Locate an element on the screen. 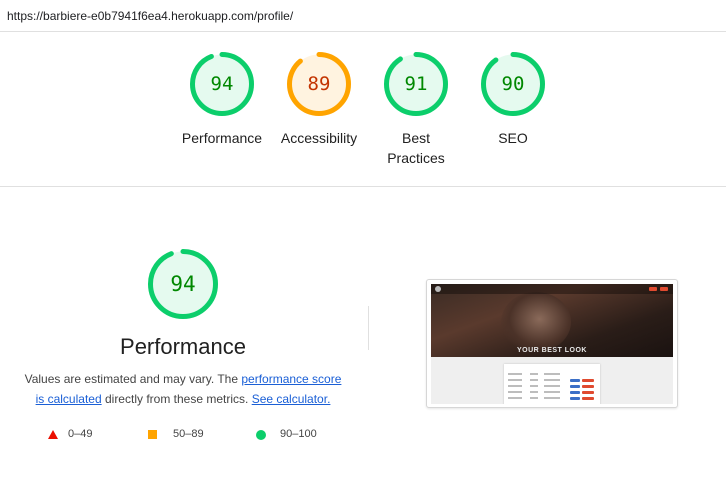  detail-title: Performance is located at coordinates (183, 346).